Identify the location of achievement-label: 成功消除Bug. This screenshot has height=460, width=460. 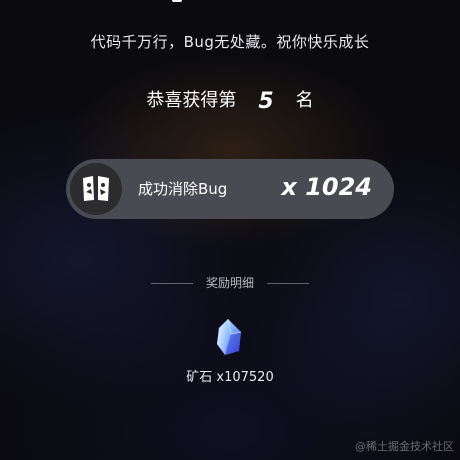
(183, 189).